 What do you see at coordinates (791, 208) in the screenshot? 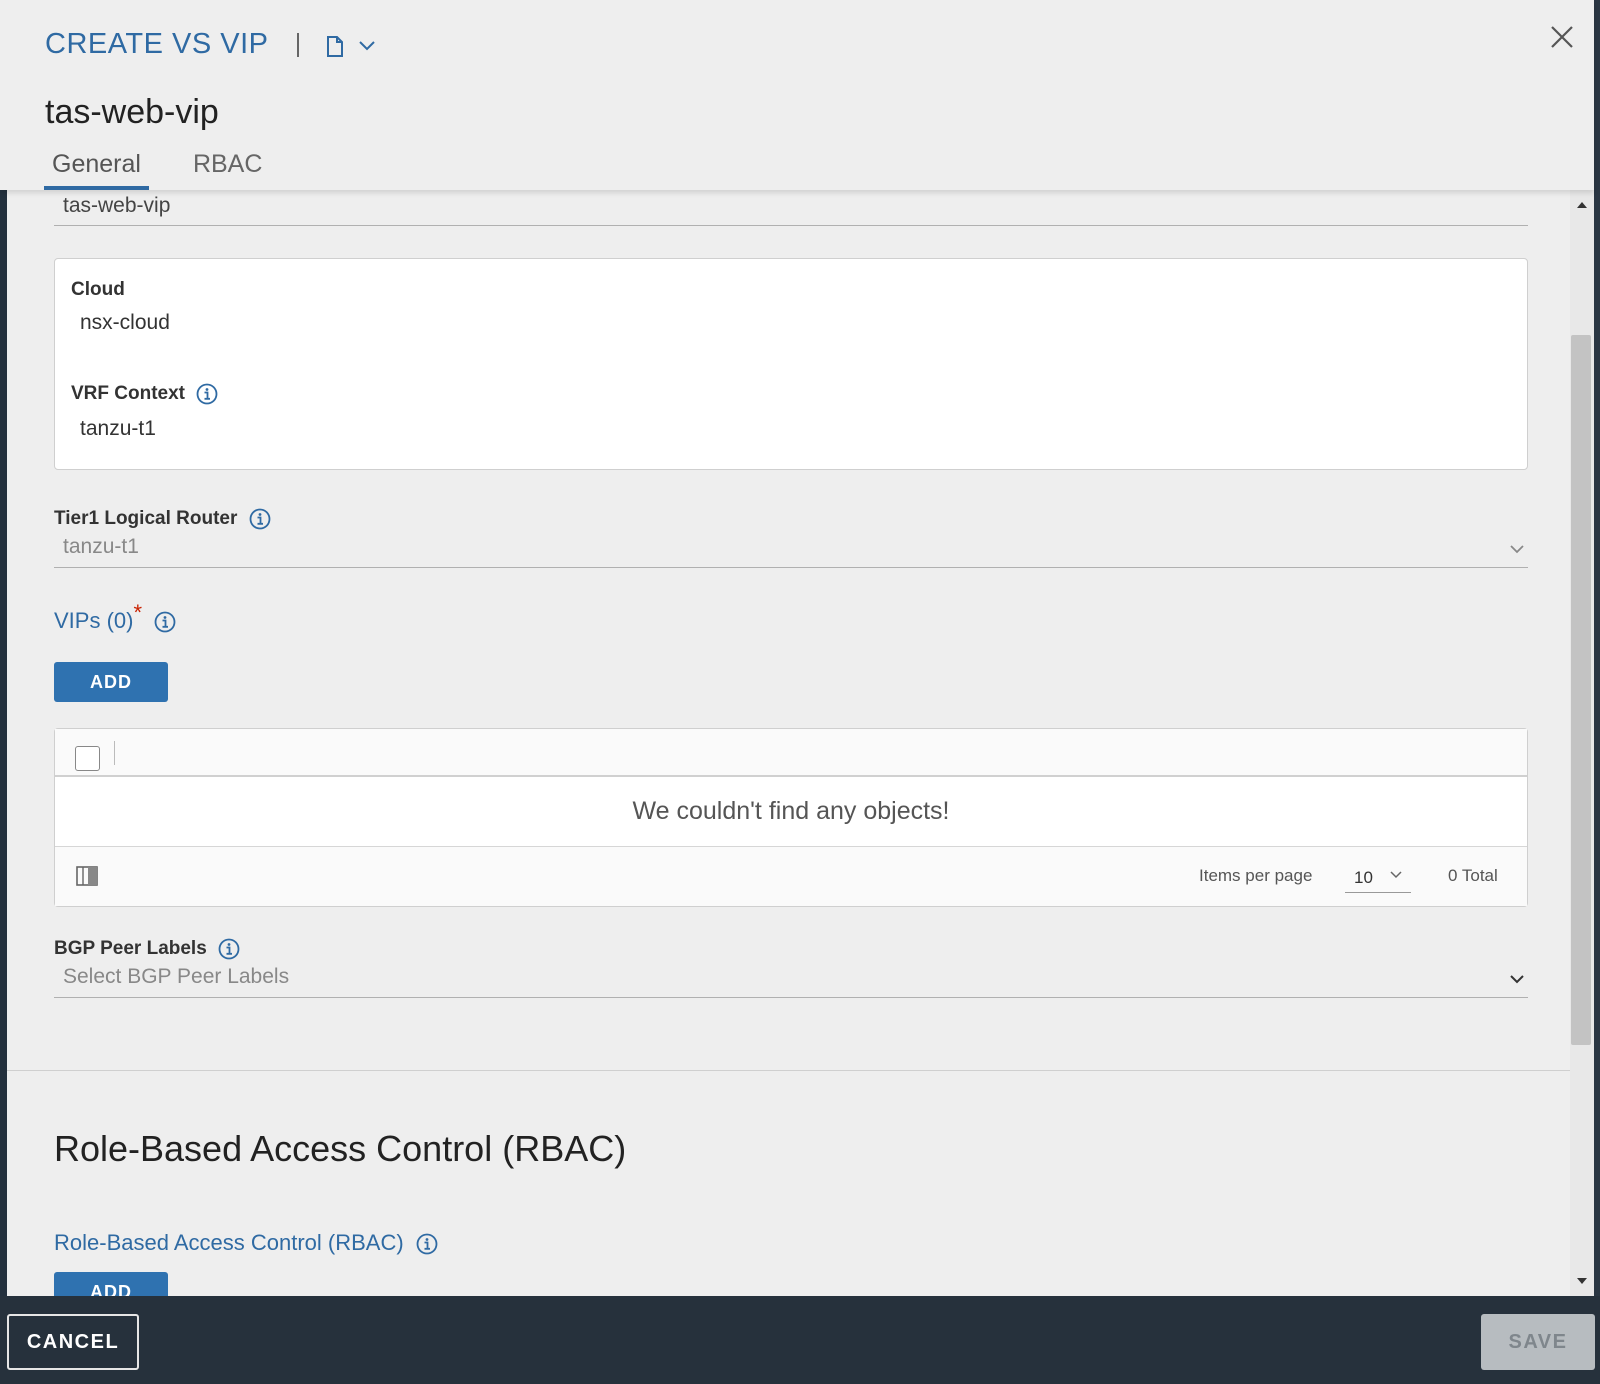
I see `name-field: tas-web-vip` at bounding box center [791, 208].